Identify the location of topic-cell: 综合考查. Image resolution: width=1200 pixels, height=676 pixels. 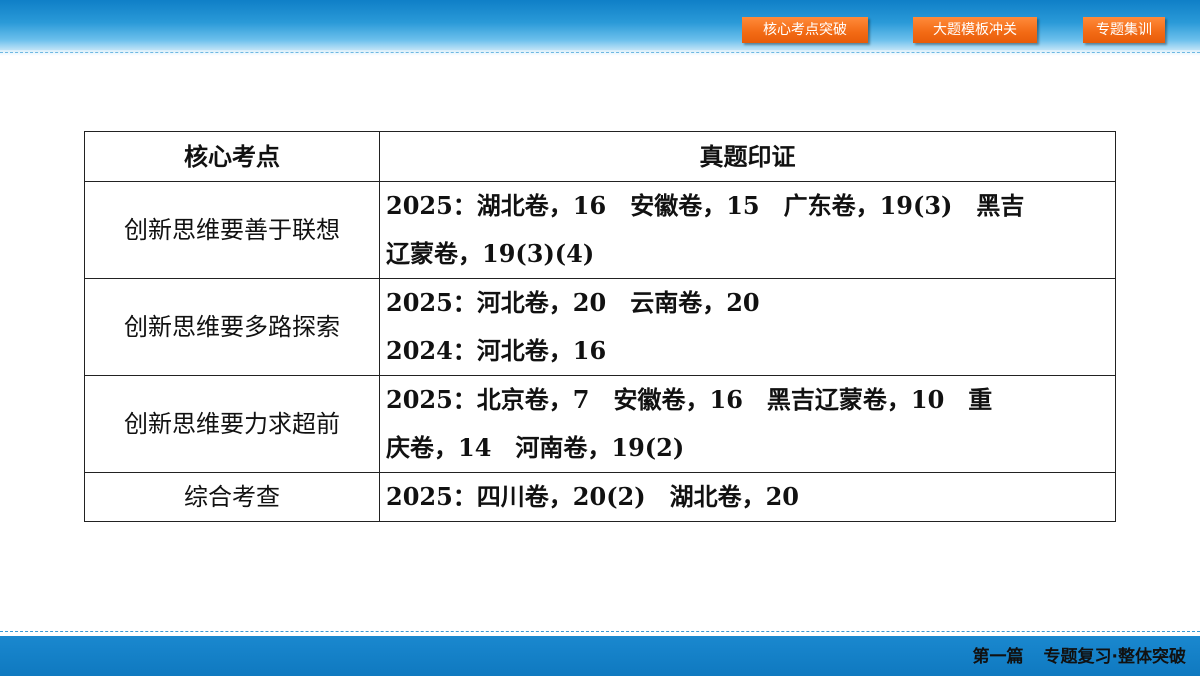
(232, 497).